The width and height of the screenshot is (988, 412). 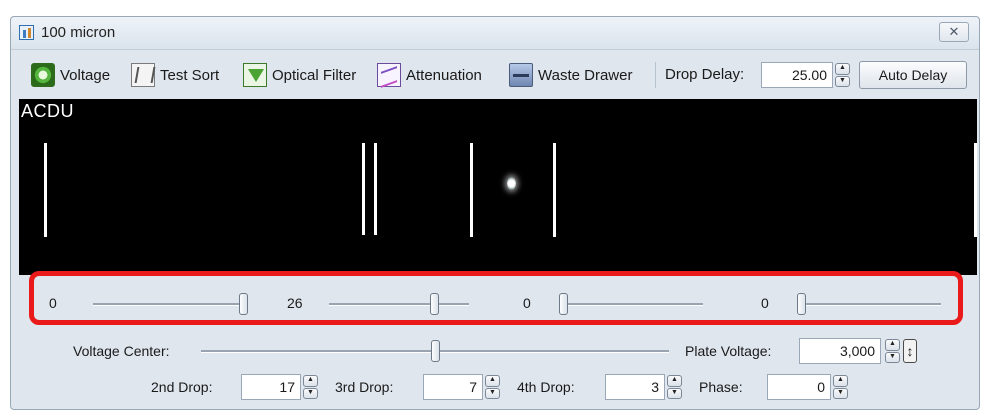 I want to click on slider-2-track, so click(x=399, y=304).